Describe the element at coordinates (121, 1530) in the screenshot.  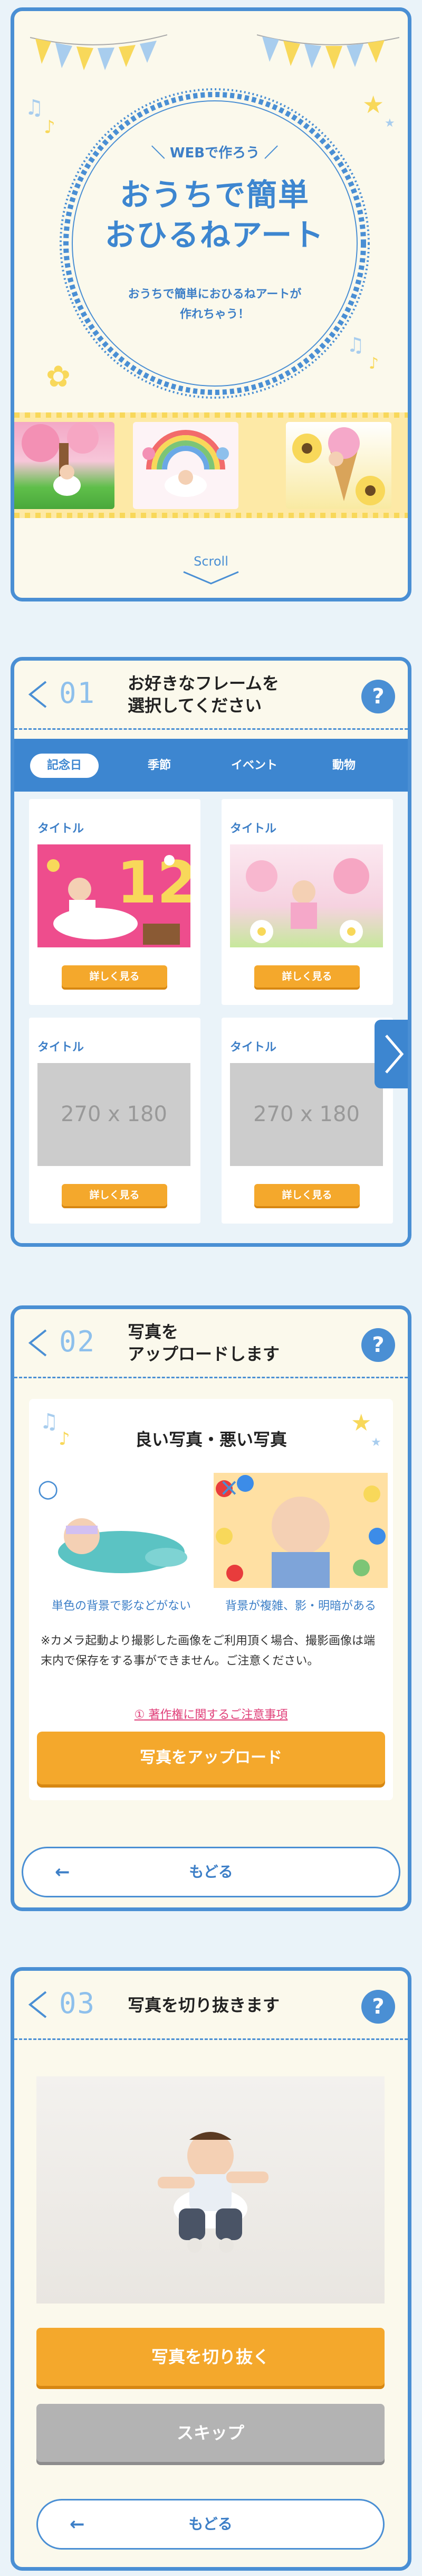
I see `good-photo-example: ○` at that location.